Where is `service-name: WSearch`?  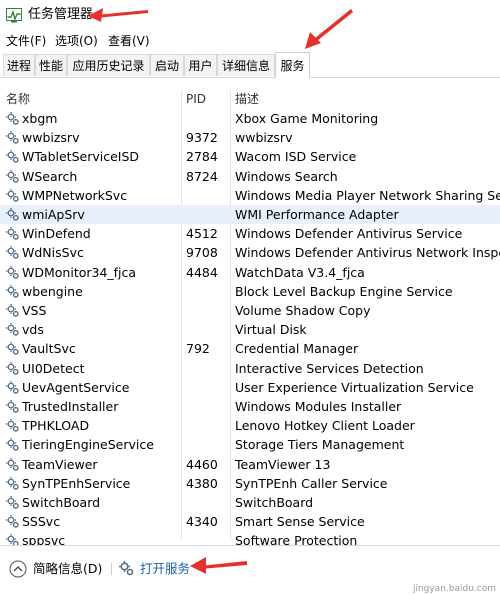 service-name: WSearch is located at coordinates (50, 176).